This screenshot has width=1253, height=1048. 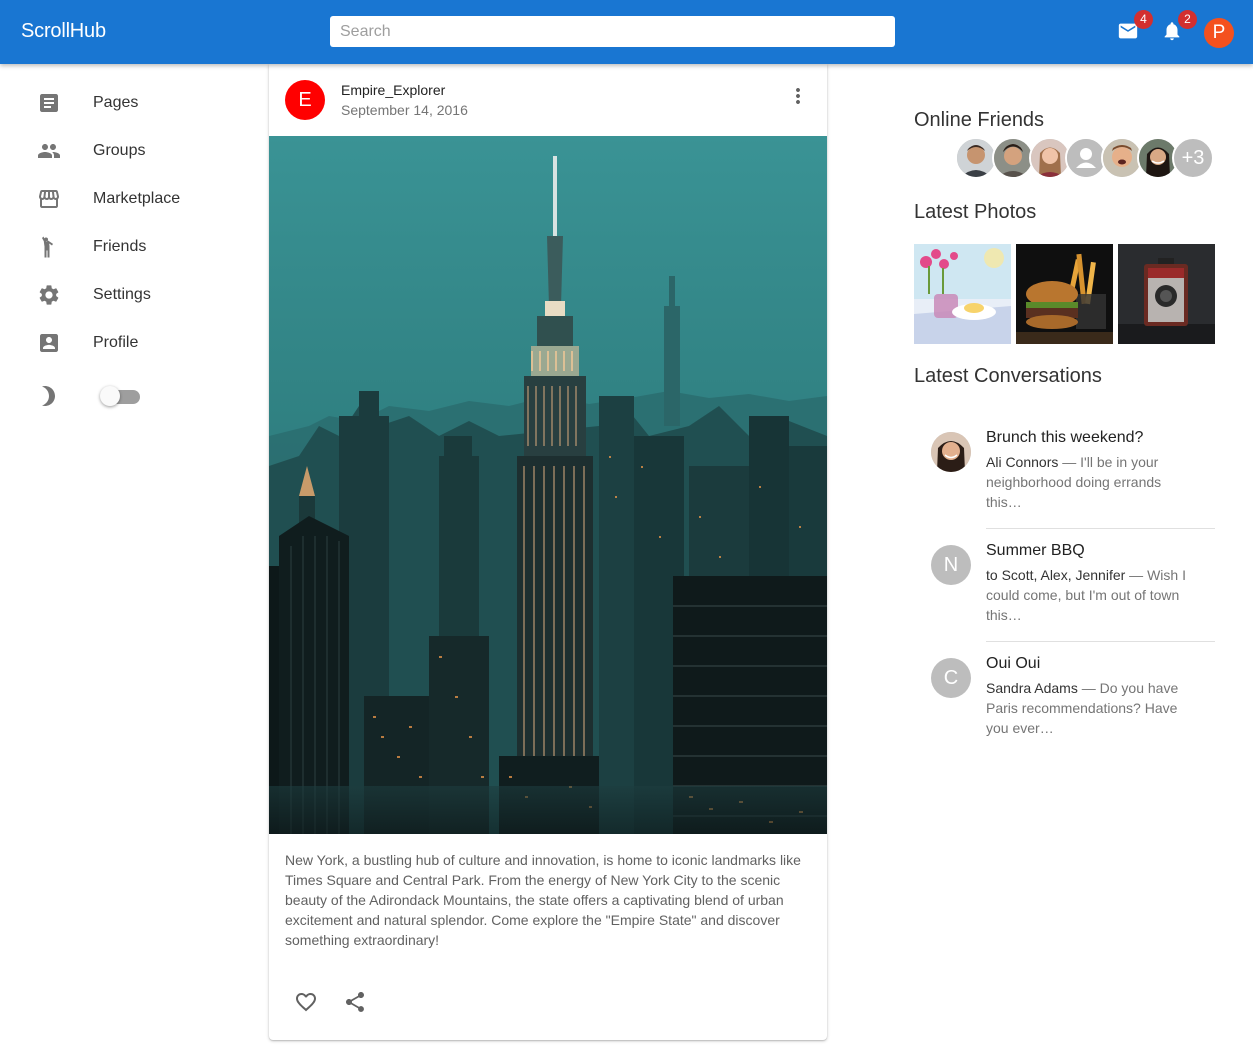 I want to click on conversation-subject: Oui Oui, so click(x=1013, y=663).